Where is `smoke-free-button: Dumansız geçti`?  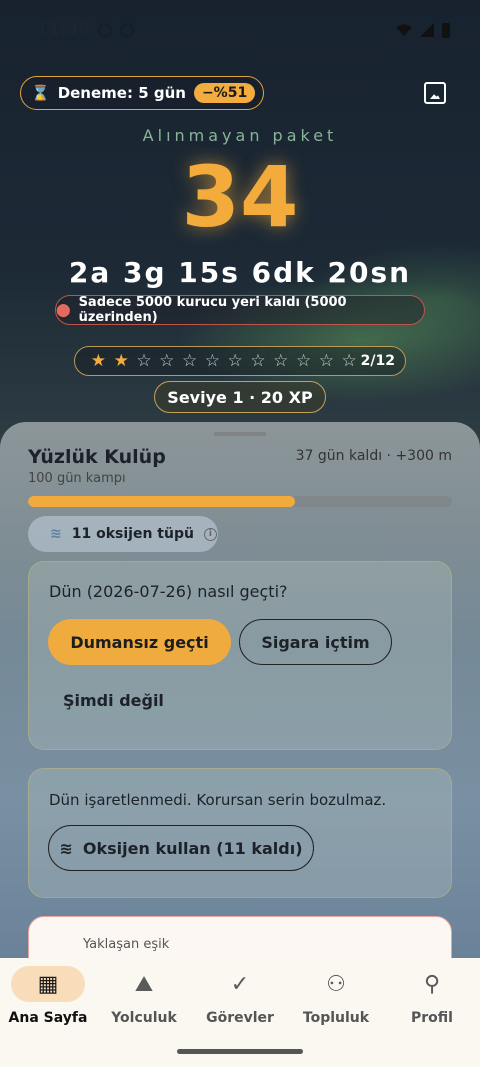
smoke-free-button: Dumansız geçti is located at coordinates (139, 642).